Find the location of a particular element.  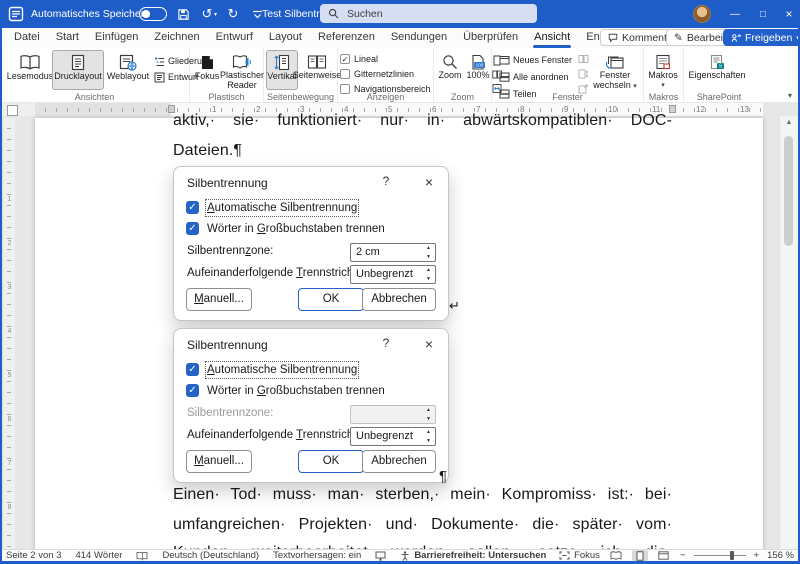

tab-einfuegen: Einfügen is located at coordinates (116, 38).